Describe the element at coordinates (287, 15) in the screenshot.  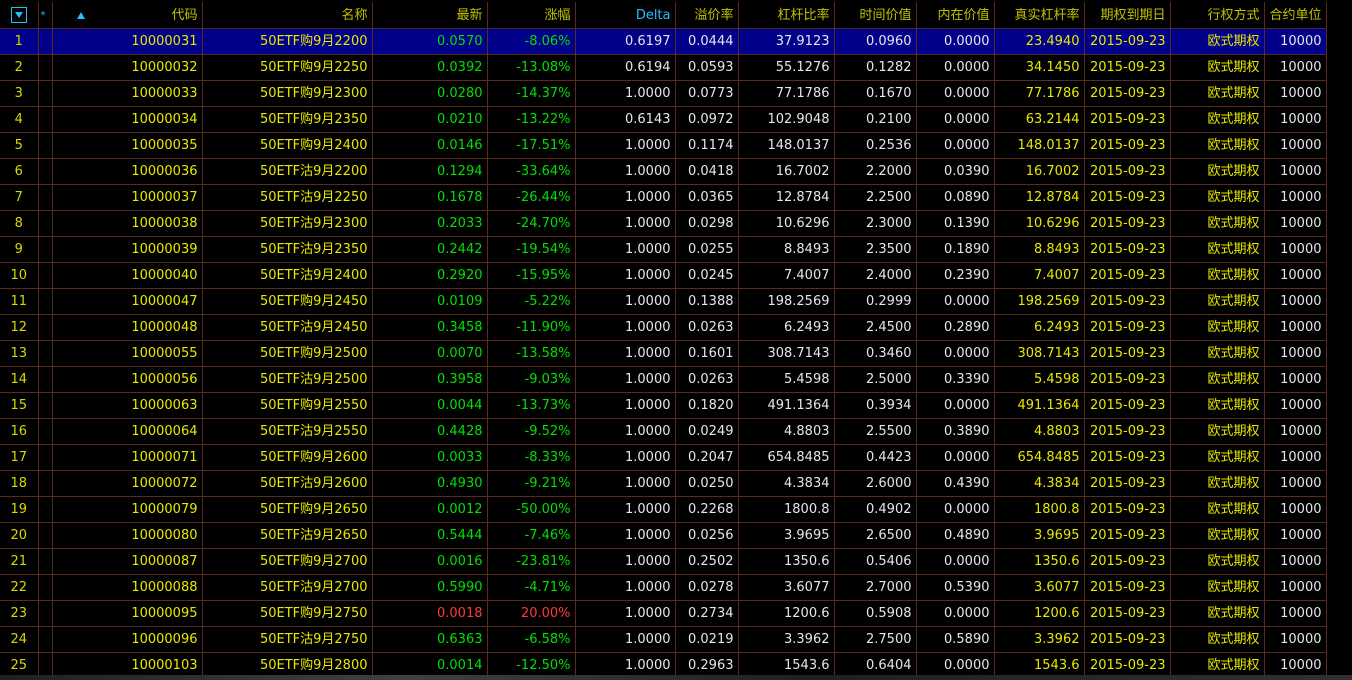
I see `header-name: 名称` at that location.